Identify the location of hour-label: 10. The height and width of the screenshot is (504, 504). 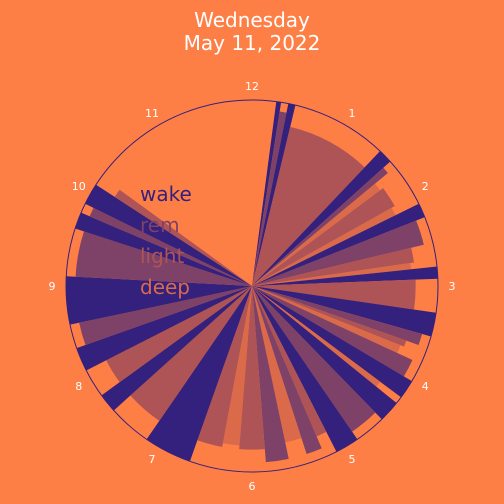
(79, 186).